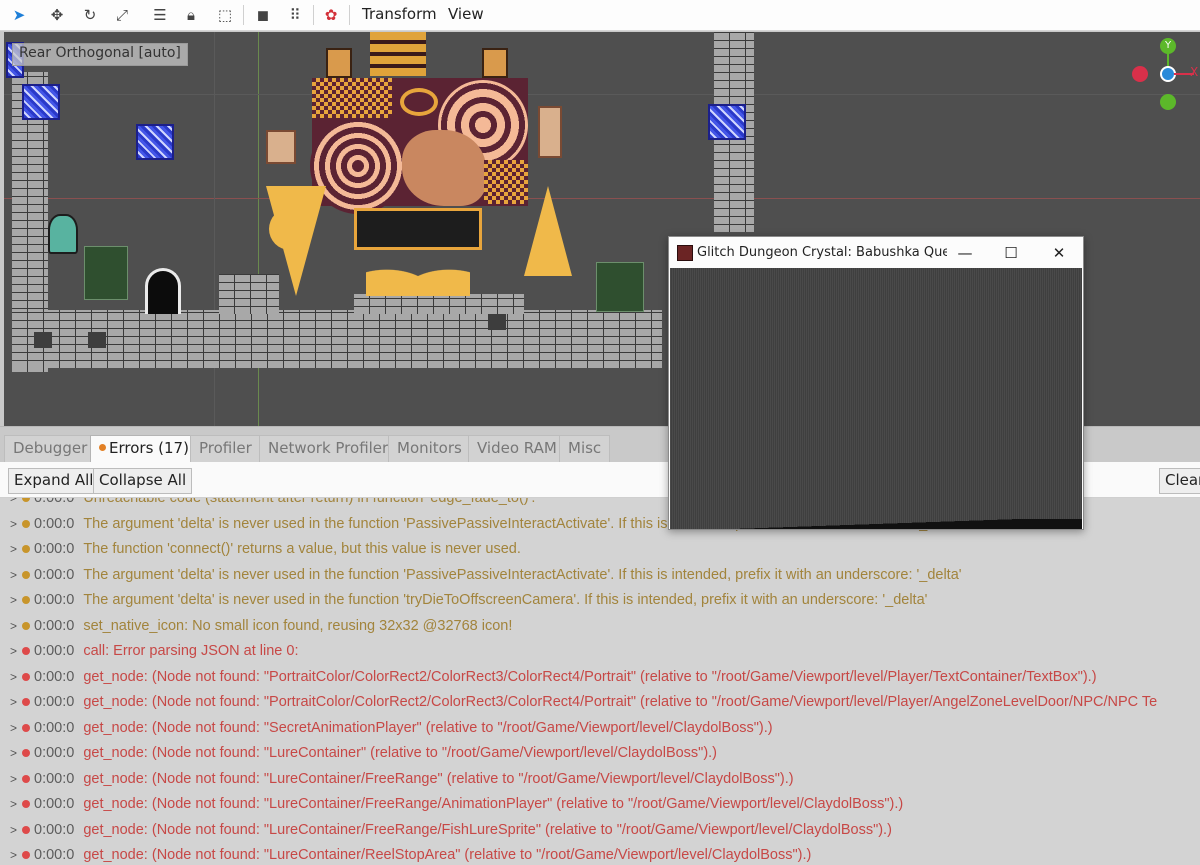 Image resolution: width=1200 pixels, height=865 pixels. I want to click on clear-button: Clear, so click(1179, 481).